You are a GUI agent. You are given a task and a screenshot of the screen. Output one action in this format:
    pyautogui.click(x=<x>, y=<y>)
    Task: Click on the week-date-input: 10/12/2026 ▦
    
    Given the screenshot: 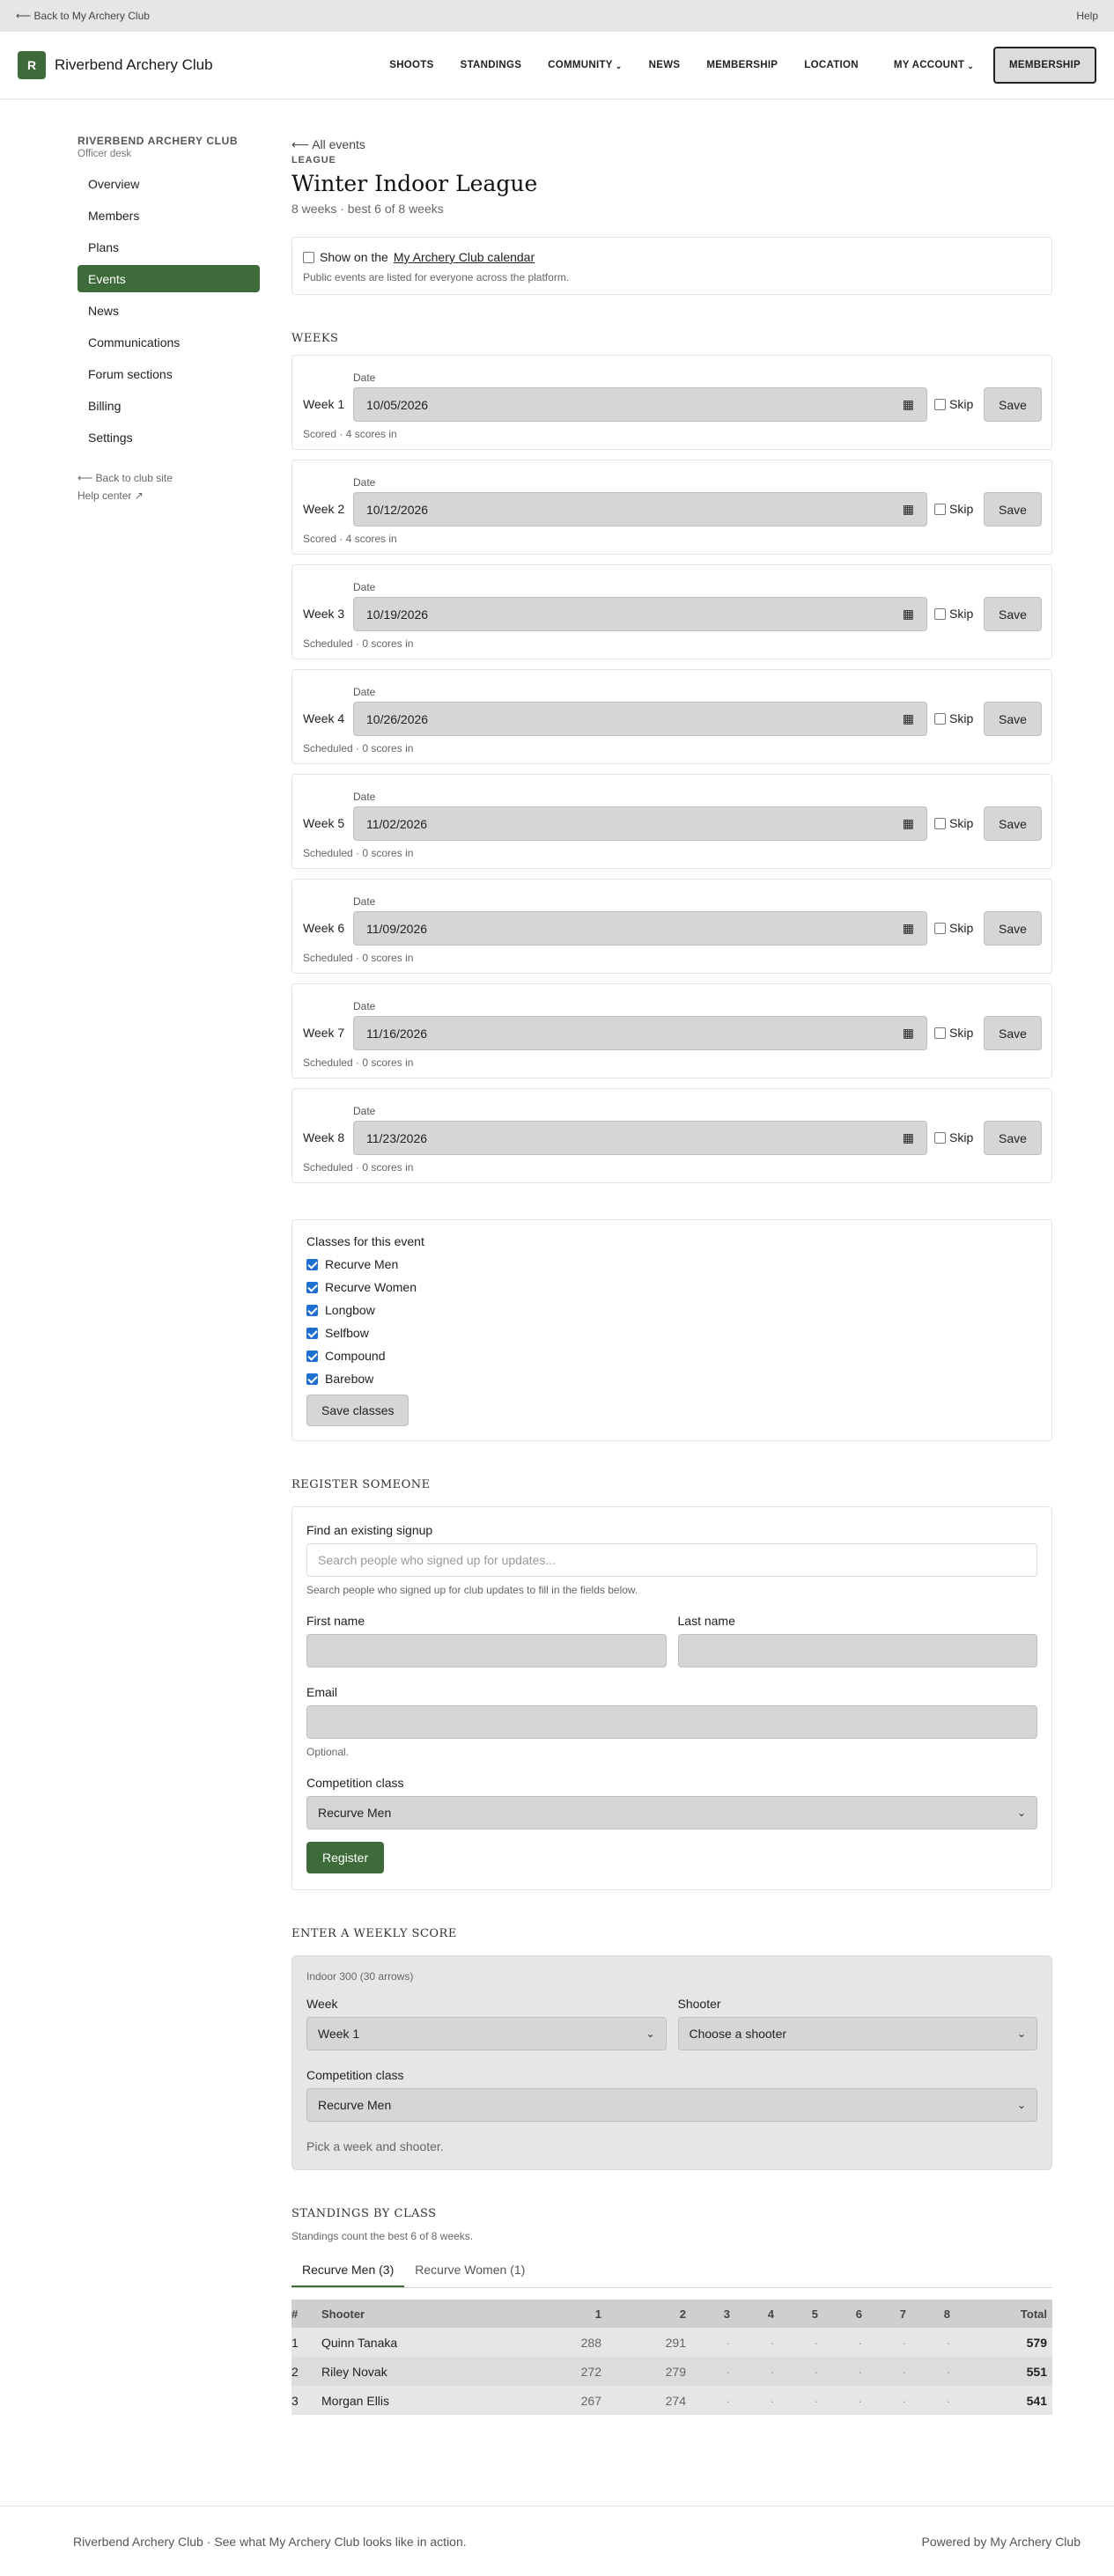 What is the action you would take?
    pyautogui.click(x=640, y=509)
    